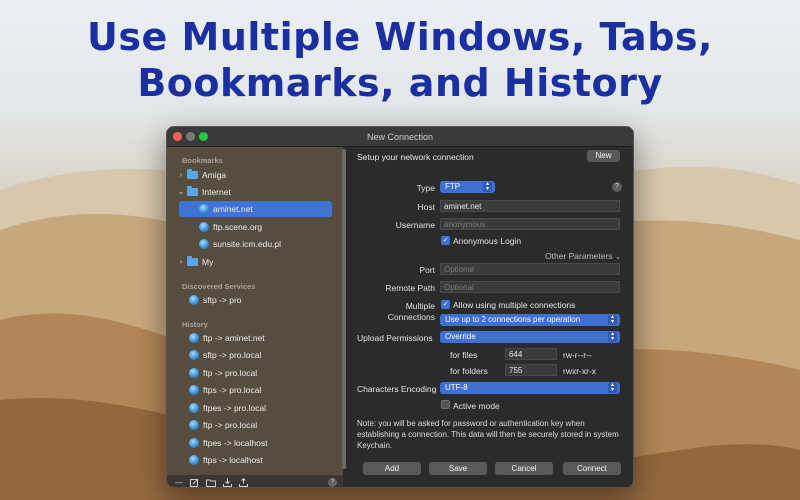 This screenshot has width=800, height=500. I want to click on type-select-value: FTP, so click(453, 186).